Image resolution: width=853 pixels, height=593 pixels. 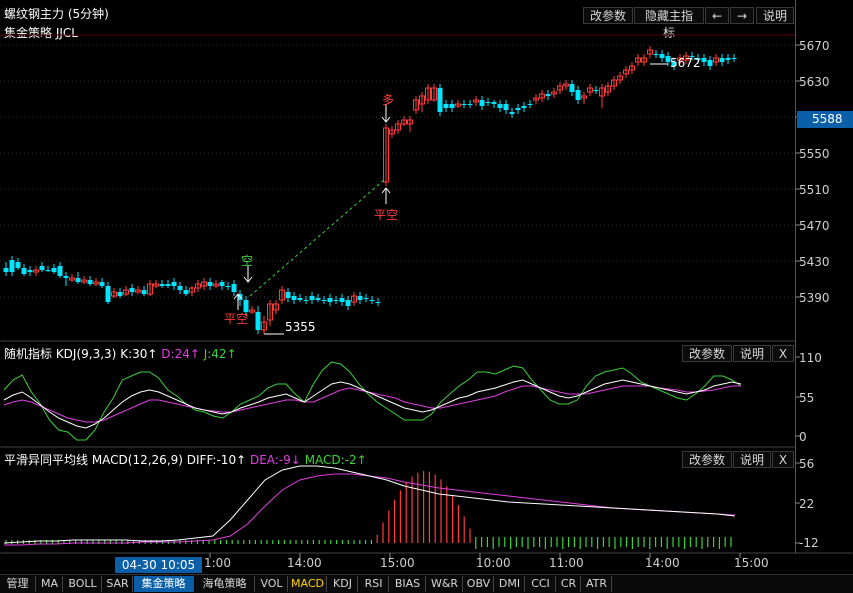 What do you see at coordinates (566, 563) in the screenshot?
I see `time-tick-5: 11:00` at bounding box center [566, 563].